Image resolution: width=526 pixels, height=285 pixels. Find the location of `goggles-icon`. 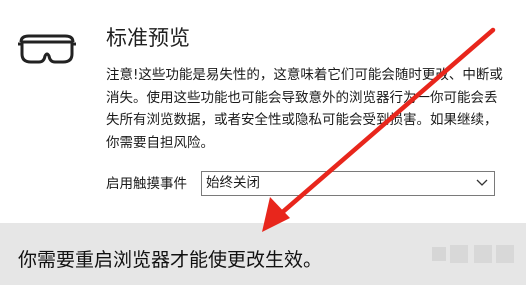

goggles-icon is located at coordinates (47, 49).